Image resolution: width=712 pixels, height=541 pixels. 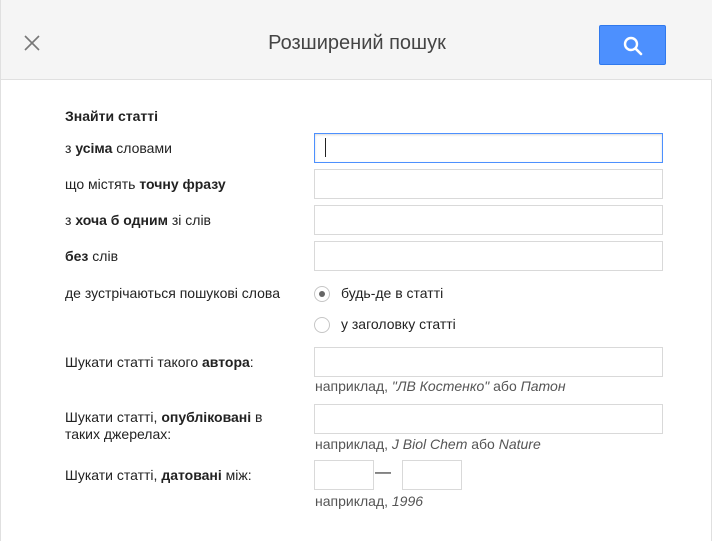 I want to click on date-to-input, so click(x=432, y=475).